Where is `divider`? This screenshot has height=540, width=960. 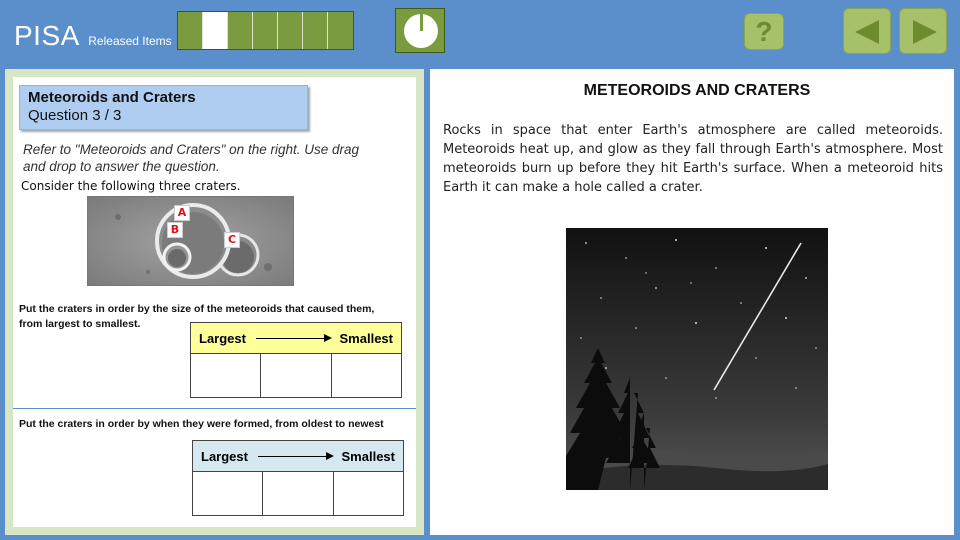 divider is located at coordinates (214, 408).